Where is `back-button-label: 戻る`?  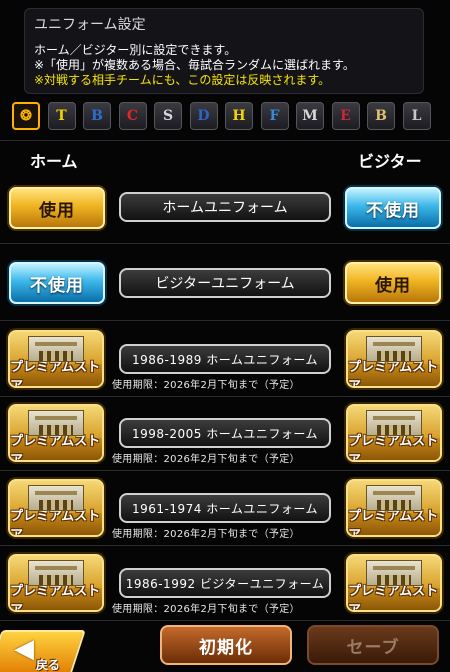
back-button-label: 戻る is located at coordinates (48, 665).